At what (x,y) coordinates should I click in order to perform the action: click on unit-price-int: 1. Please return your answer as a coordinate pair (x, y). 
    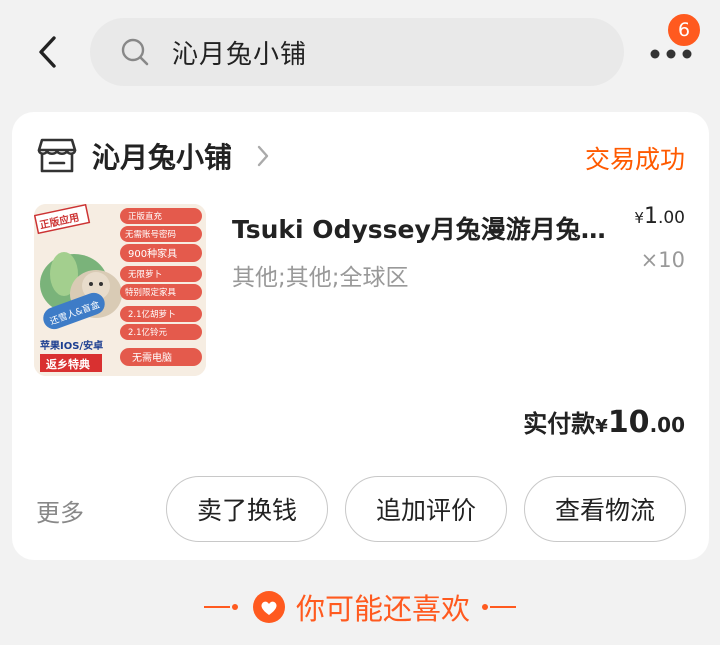
    Looking at the image, I should click on (650, 216).